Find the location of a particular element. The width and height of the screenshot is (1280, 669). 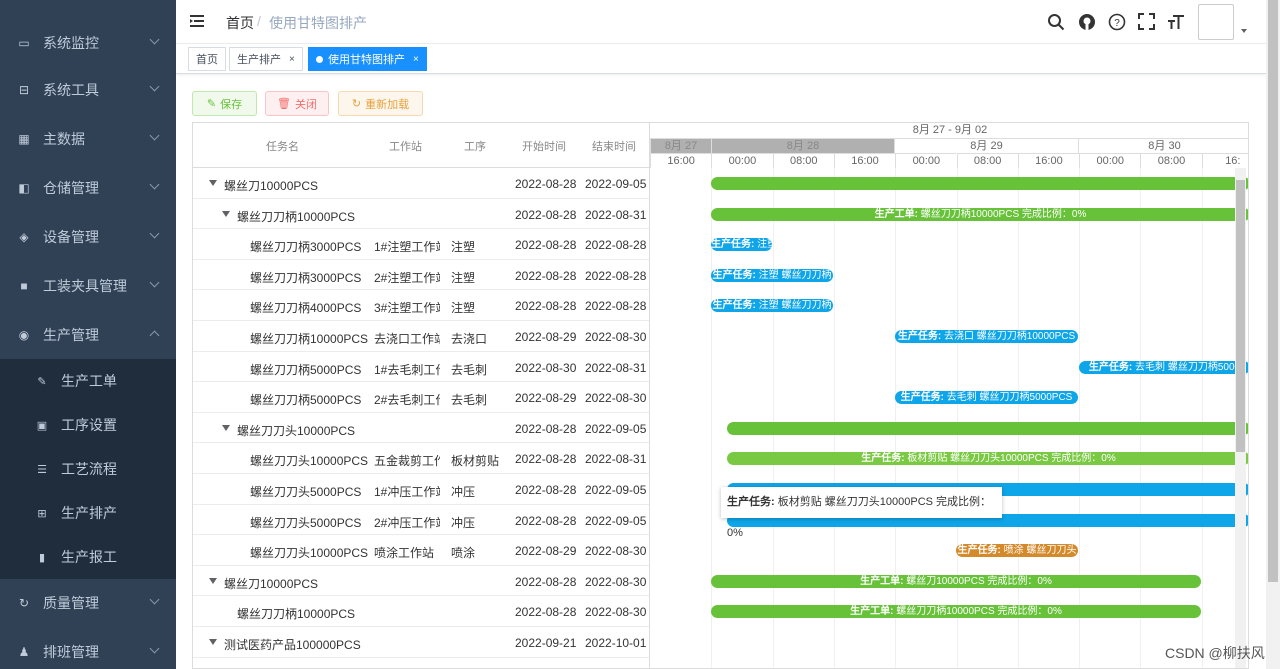

task-name: 螺丝刀刀柄5000PCS is located at coordinates (306, 369).